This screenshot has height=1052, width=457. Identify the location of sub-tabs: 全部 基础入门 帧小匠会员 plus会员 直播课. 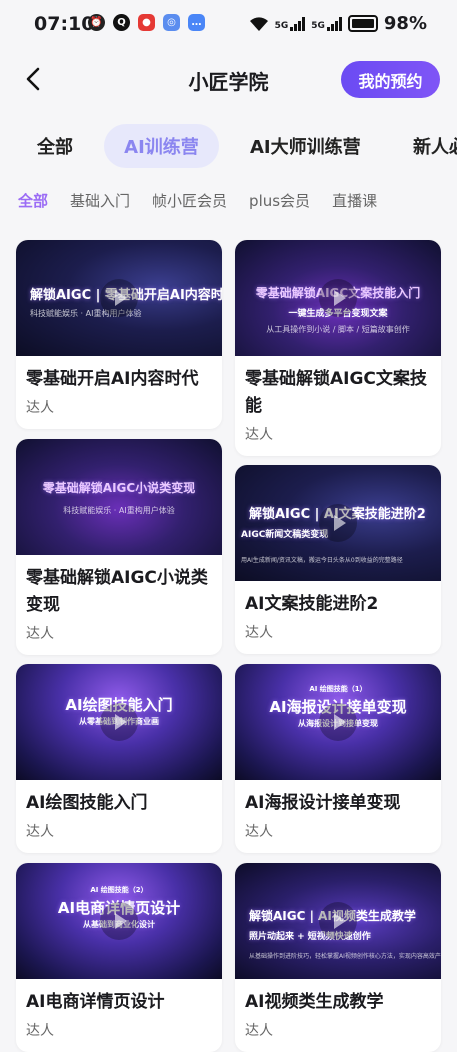
(197, 200).